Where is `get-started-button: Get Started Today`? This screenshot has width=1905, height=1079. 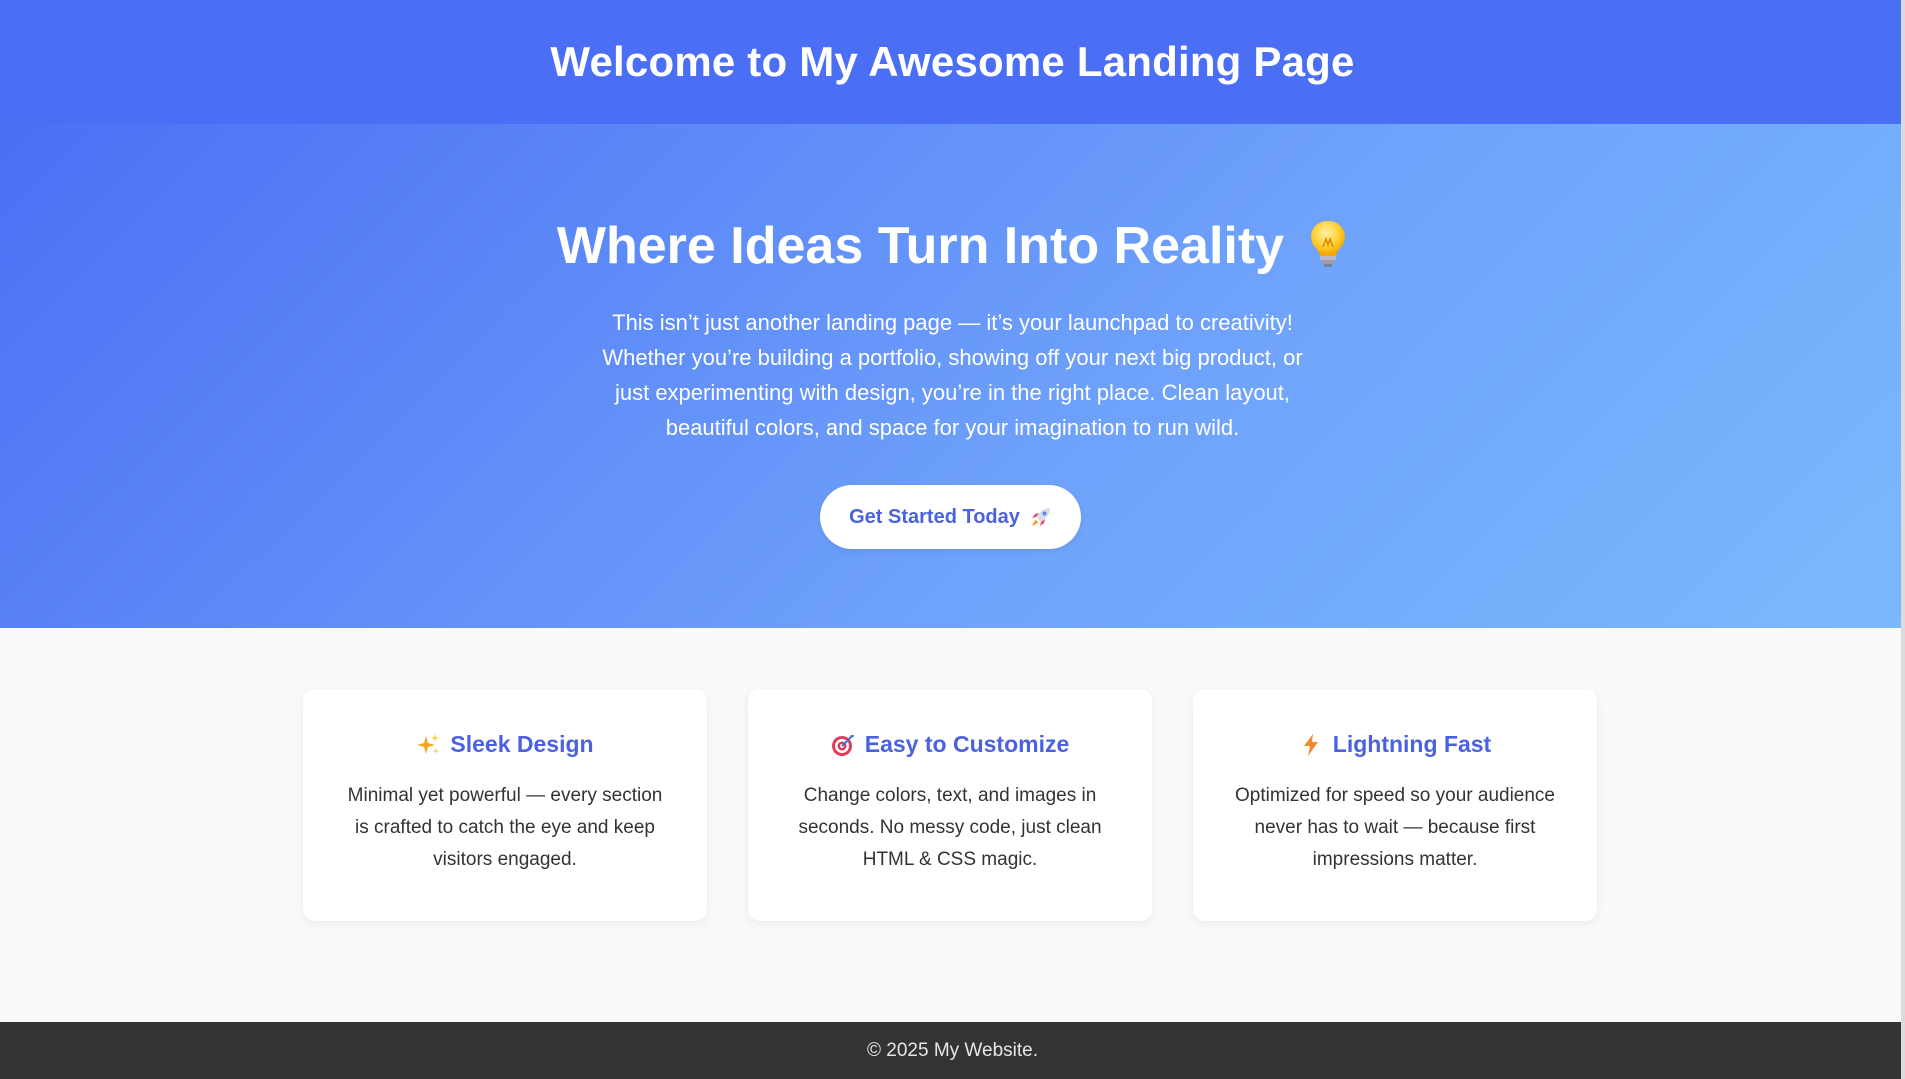
get-started-button: Get Started Today is located at coordinates (950, 517).